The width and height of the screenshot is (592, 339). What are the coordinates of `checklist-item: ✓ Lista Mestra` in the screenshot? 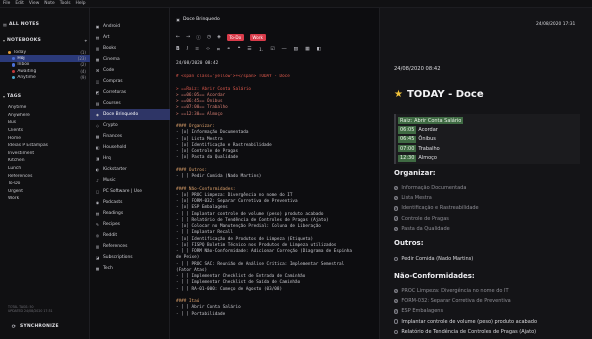 It's located at (492, 198).